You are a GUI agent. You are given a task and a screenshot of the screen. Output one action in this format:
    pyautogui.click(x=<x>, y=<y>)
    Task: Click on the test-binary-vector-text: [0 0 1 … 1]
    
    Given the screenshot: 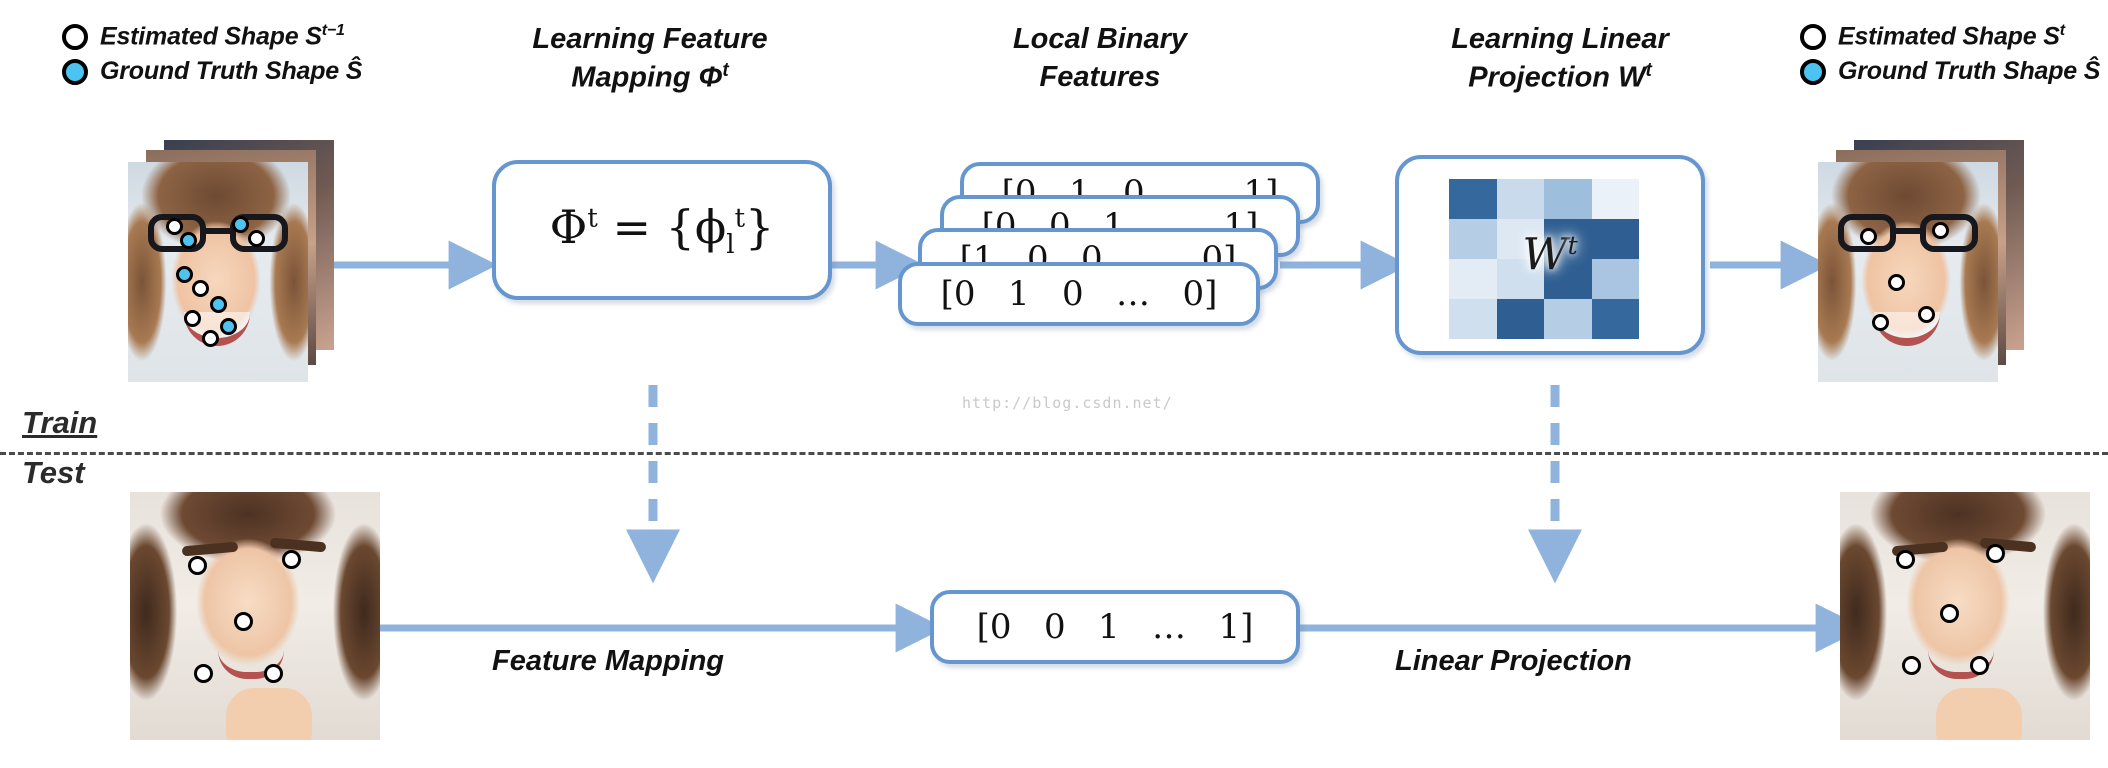 What is the action you would take?
    pyautogui.click(x=1115, y=627)
    